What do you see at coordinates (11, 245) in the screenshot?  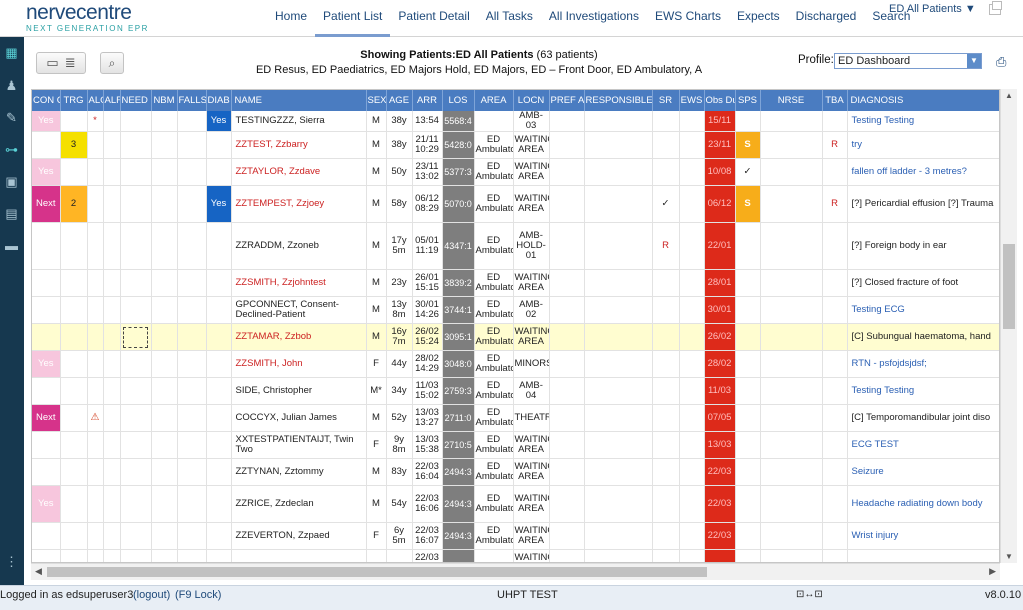 I see `bed-icon: ▬` at bounding box center [11, 245].